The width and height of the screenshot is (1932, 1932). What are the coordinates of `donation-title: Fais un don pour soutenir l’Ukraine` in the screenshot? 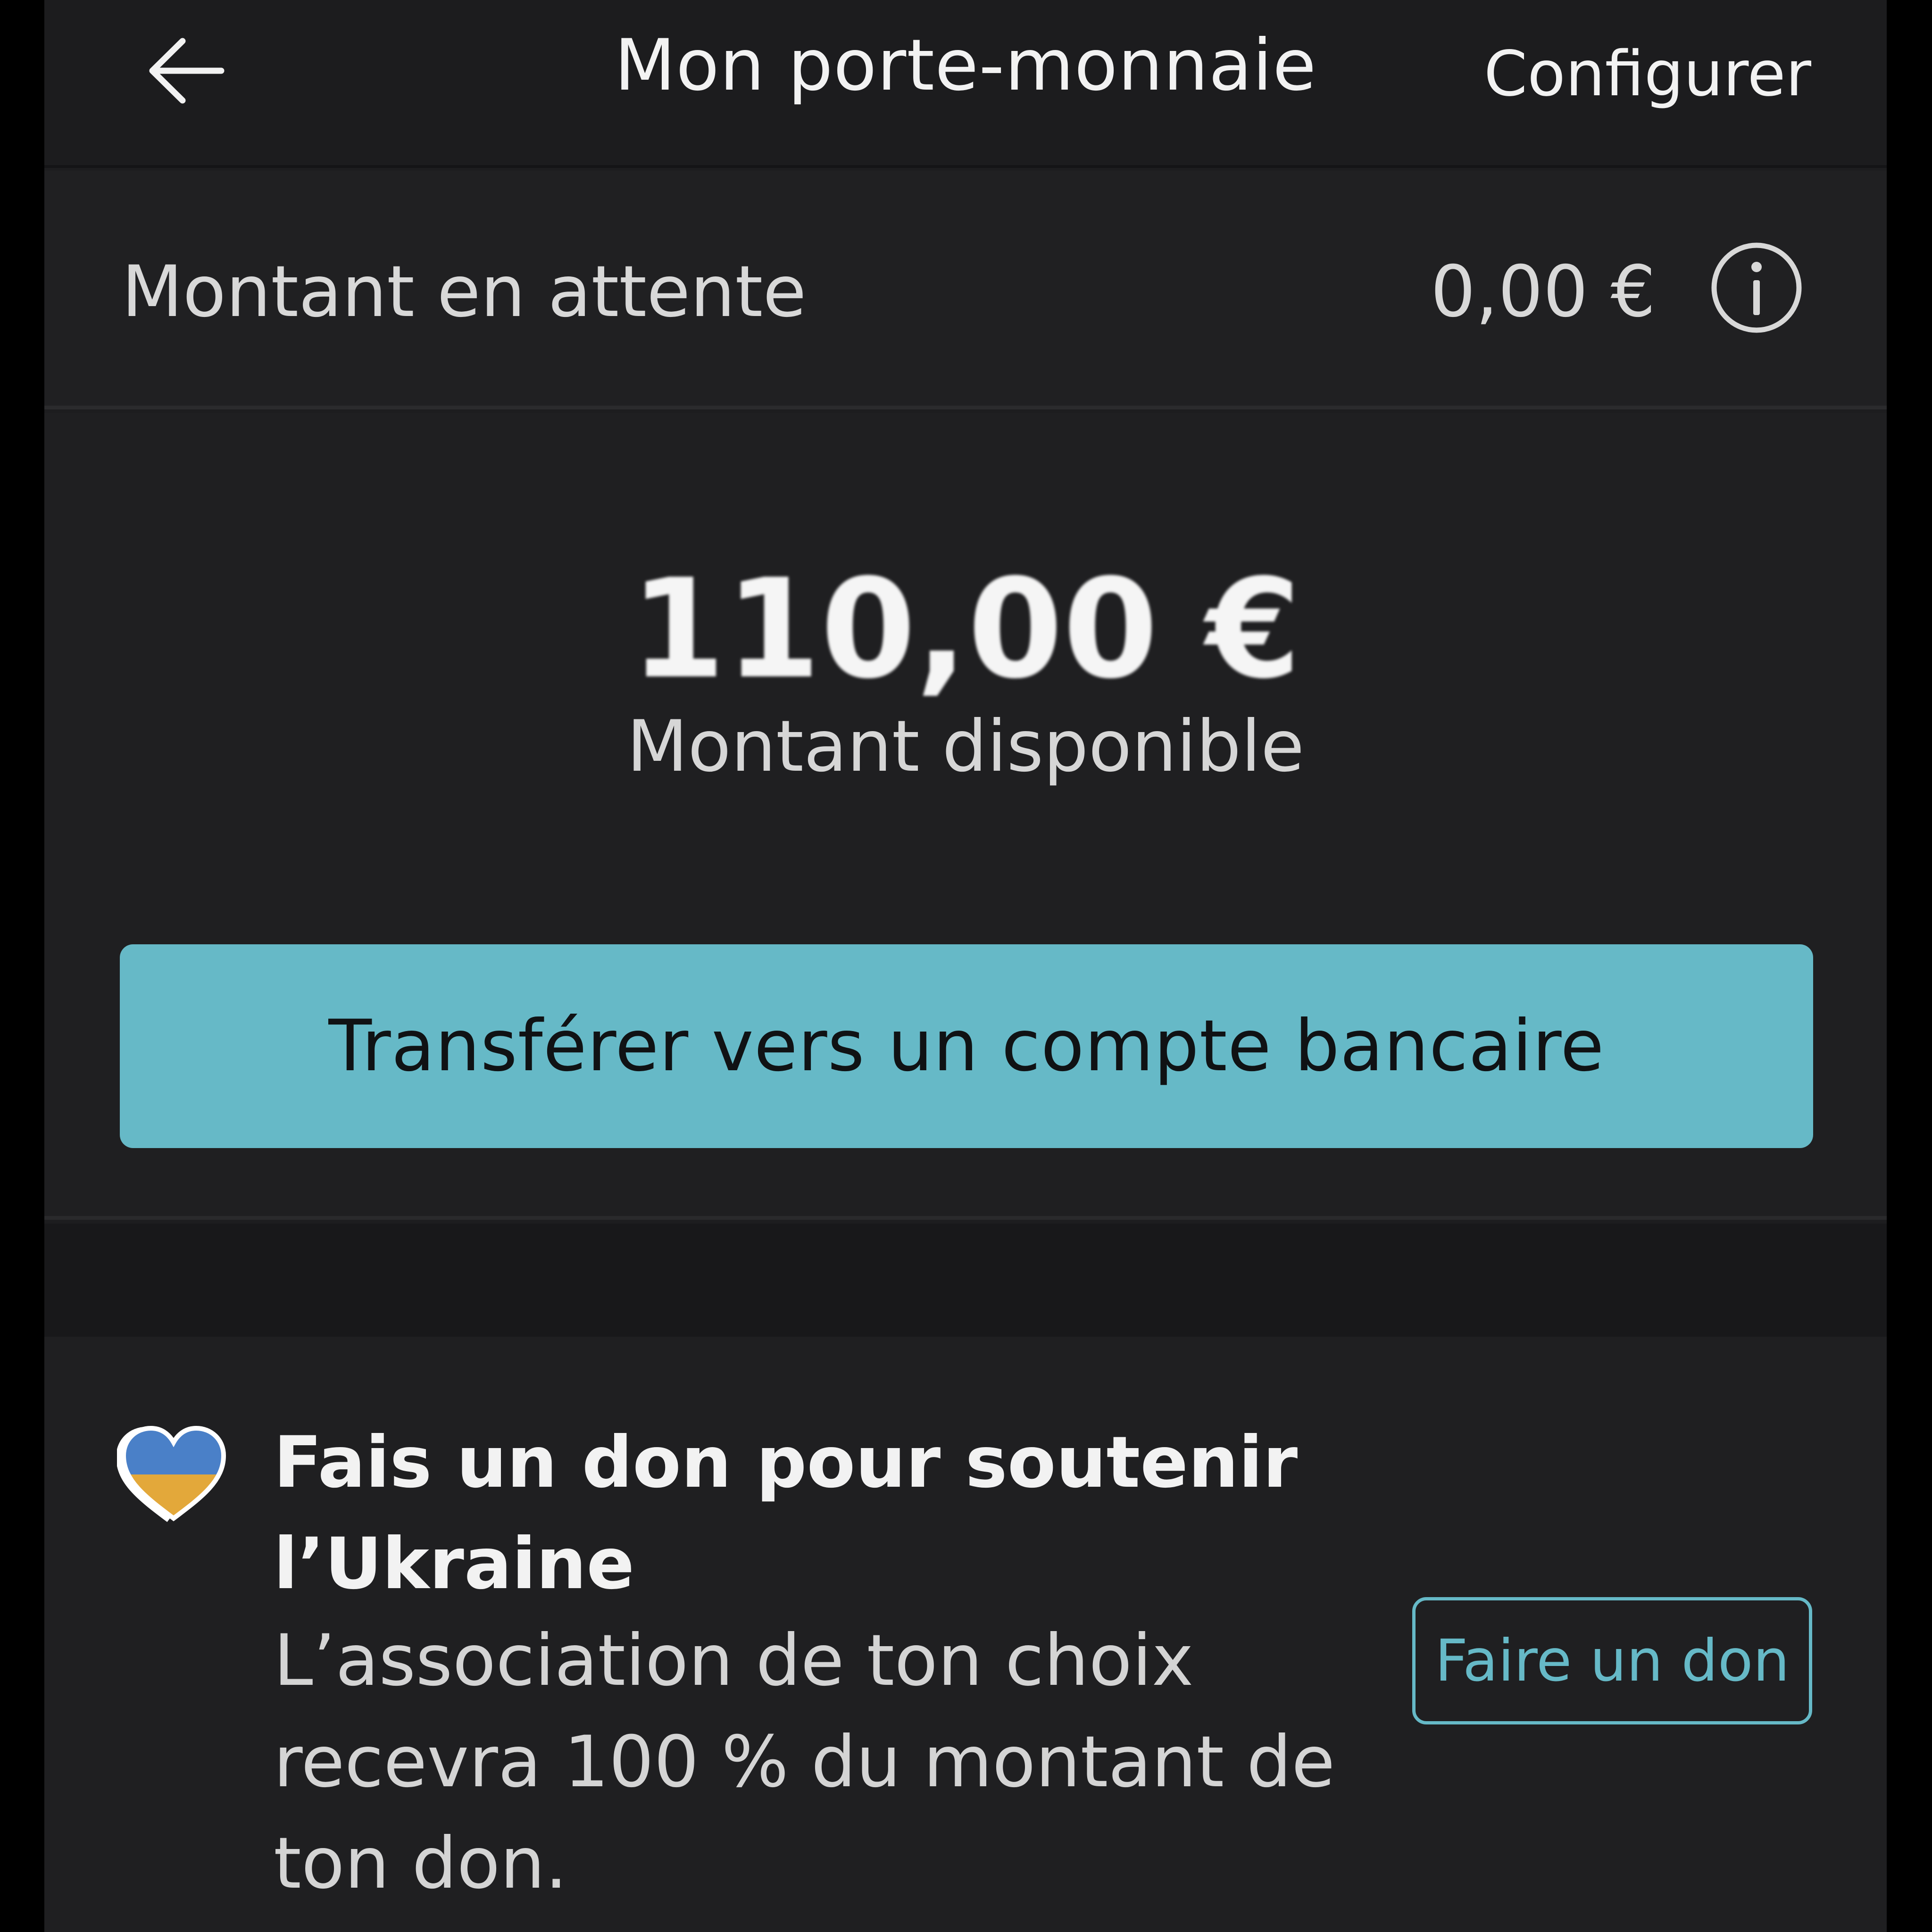 It's located at (786, 1513).